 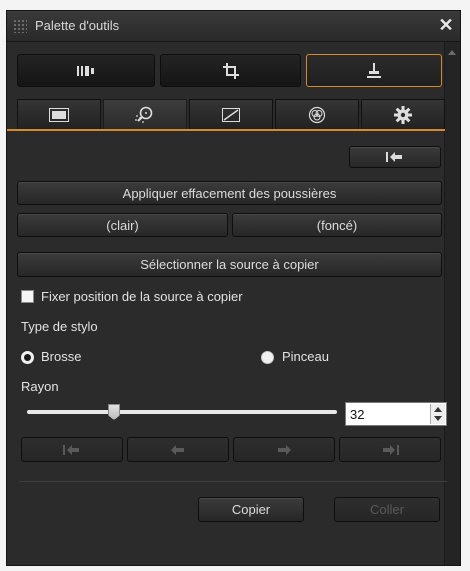 I want to click on paste-button: Coller, so click(x=387, y=509).